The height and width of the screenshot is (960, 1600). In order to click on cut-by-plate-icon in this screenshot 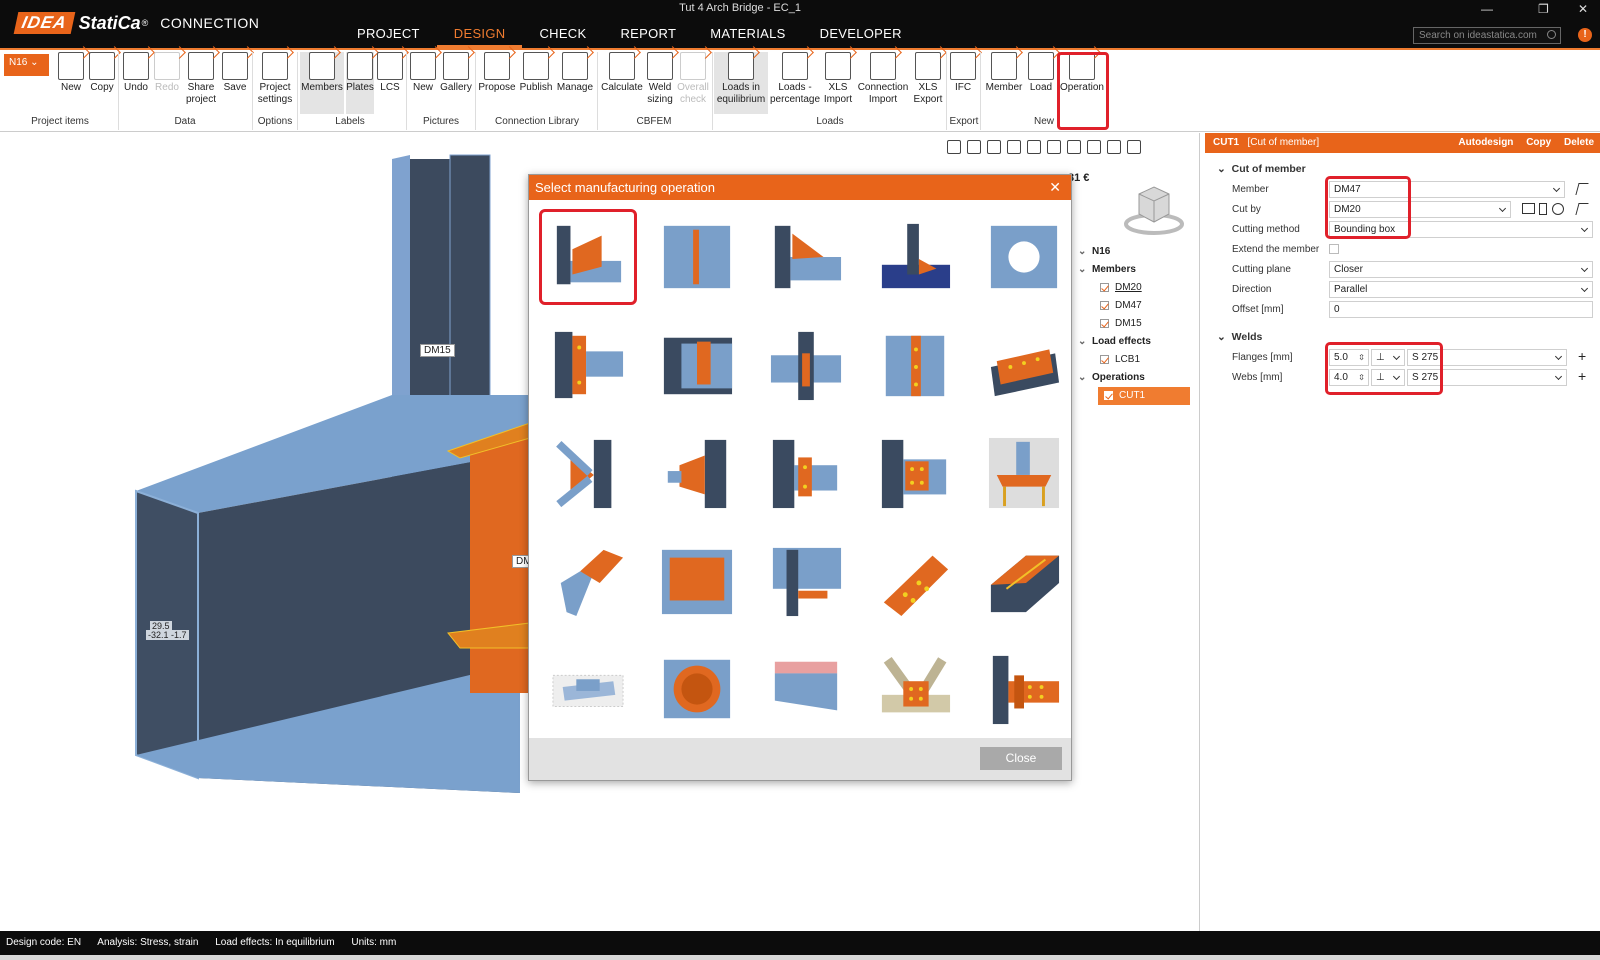, I will do `click(1528, 208)`.